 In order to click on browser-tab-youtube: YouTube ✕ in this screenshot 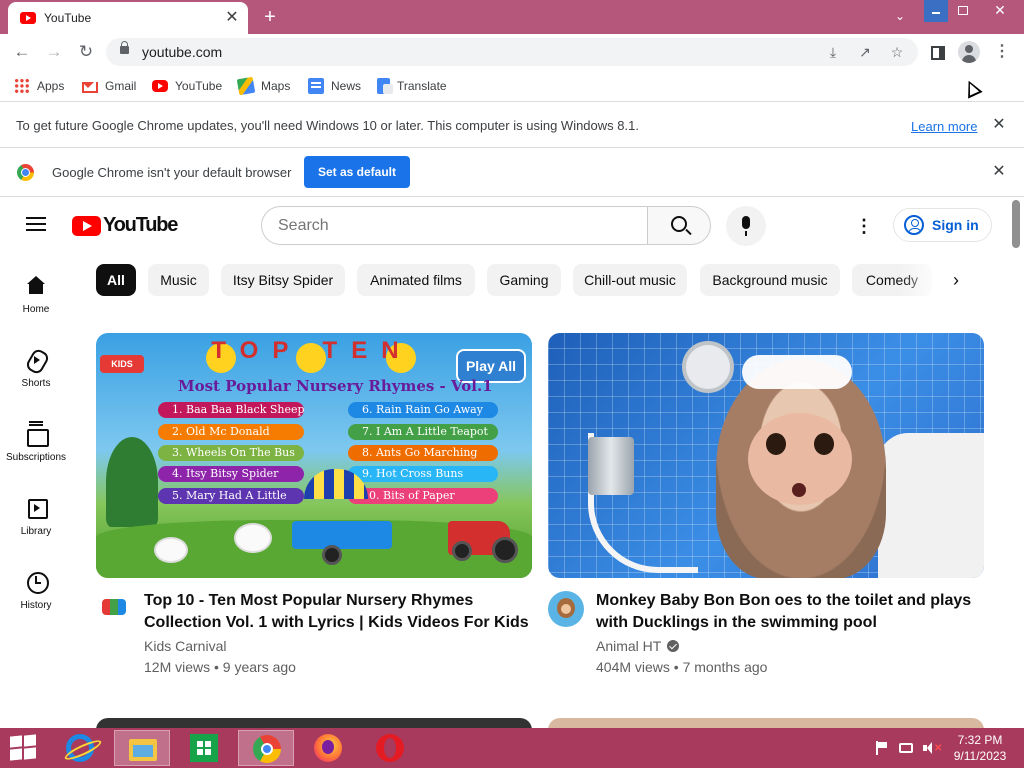, I will do `click(128, 18)`.